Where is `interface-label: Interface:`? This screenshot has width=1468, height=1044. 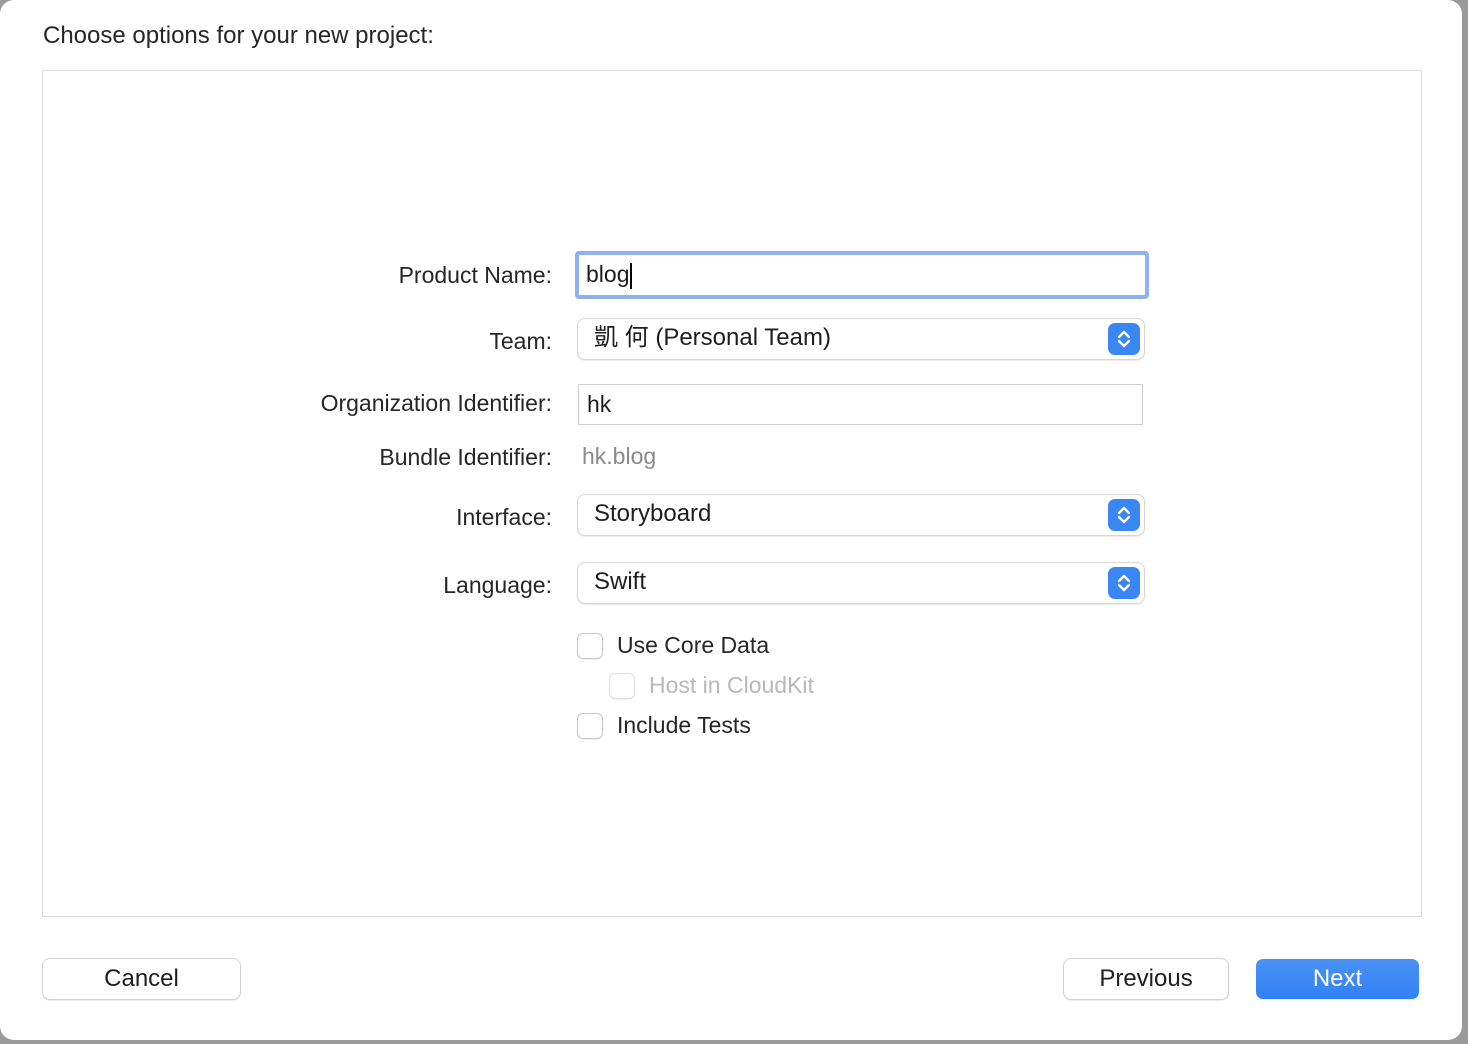 interface-label: Interface: is located at coordinates (504, 517).